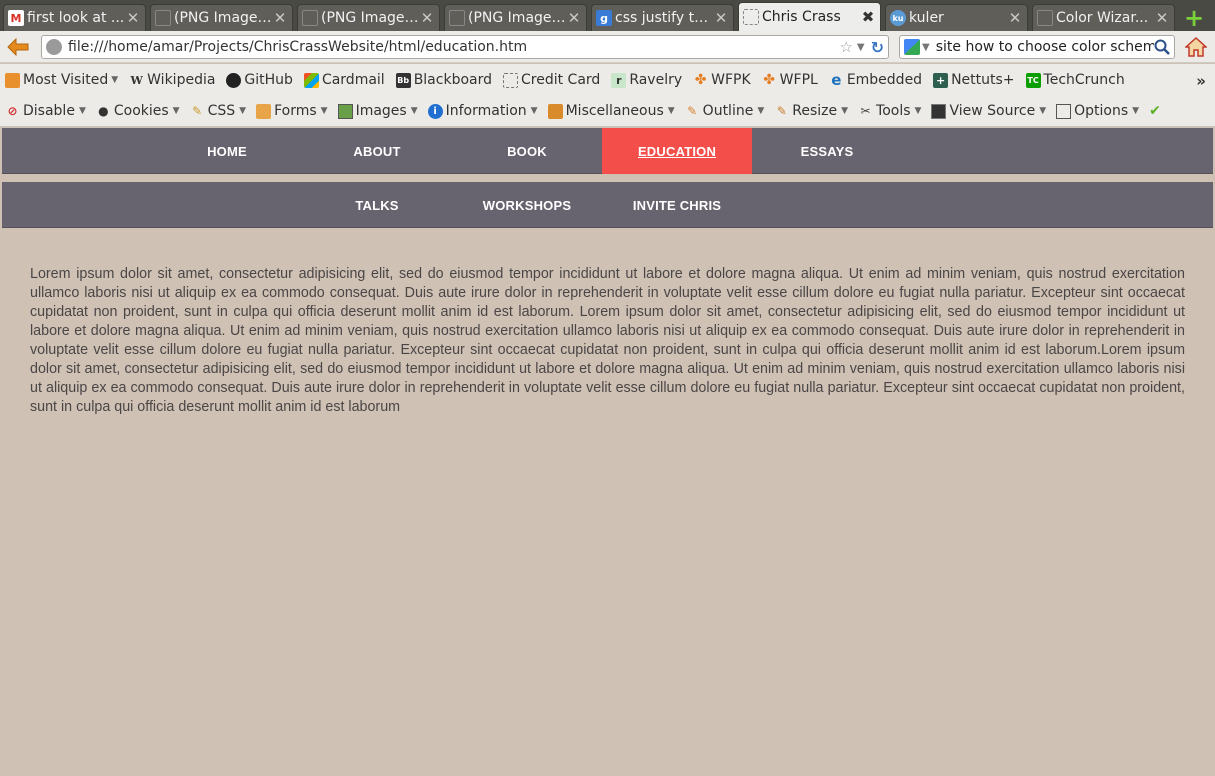  I want to click on bookmark-most-visited: Most Visited ▼, so click(61, 80).